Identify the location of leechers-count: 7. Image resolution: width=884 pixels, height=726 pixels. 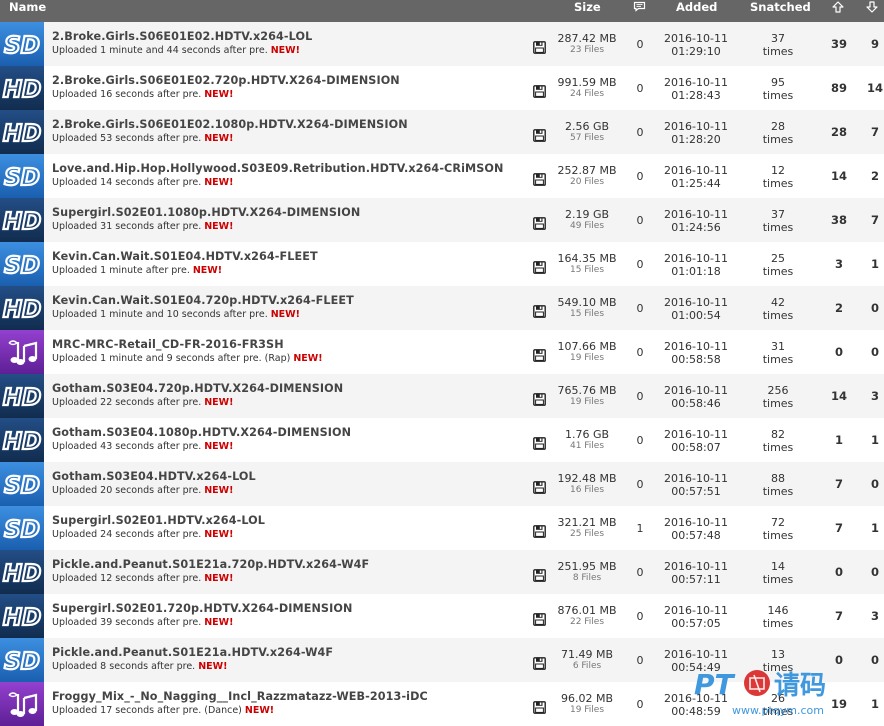
(871, 132).